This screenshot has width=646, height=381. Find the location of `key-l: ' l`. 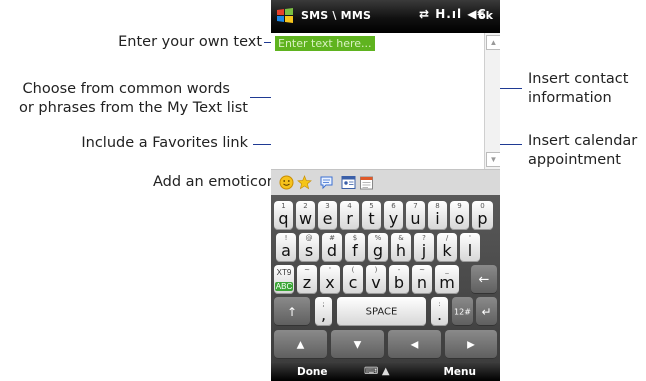

key-l: ' l is located at coordinates (470, 247).